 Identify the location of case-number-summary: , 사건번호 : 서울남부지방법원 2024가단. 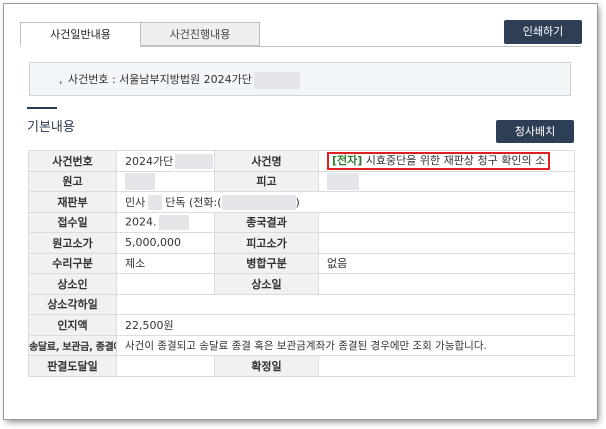
(300, 79).